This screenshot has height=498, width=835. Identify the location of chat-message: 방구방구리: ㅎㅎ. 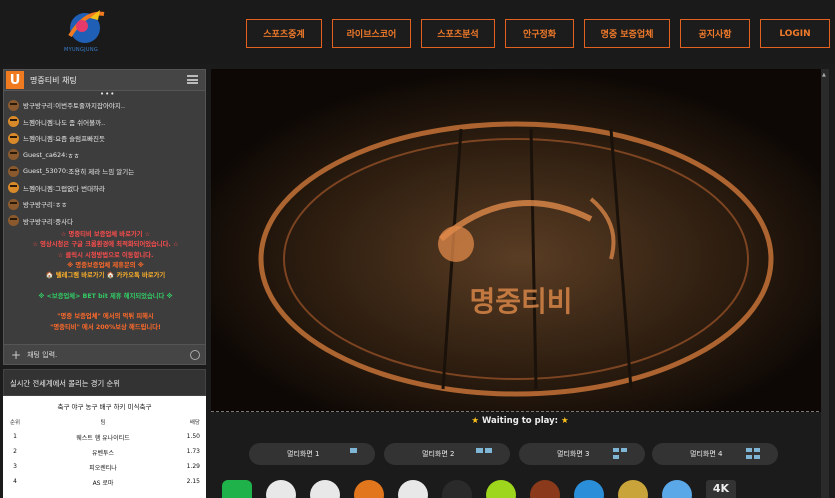
(71, 204).